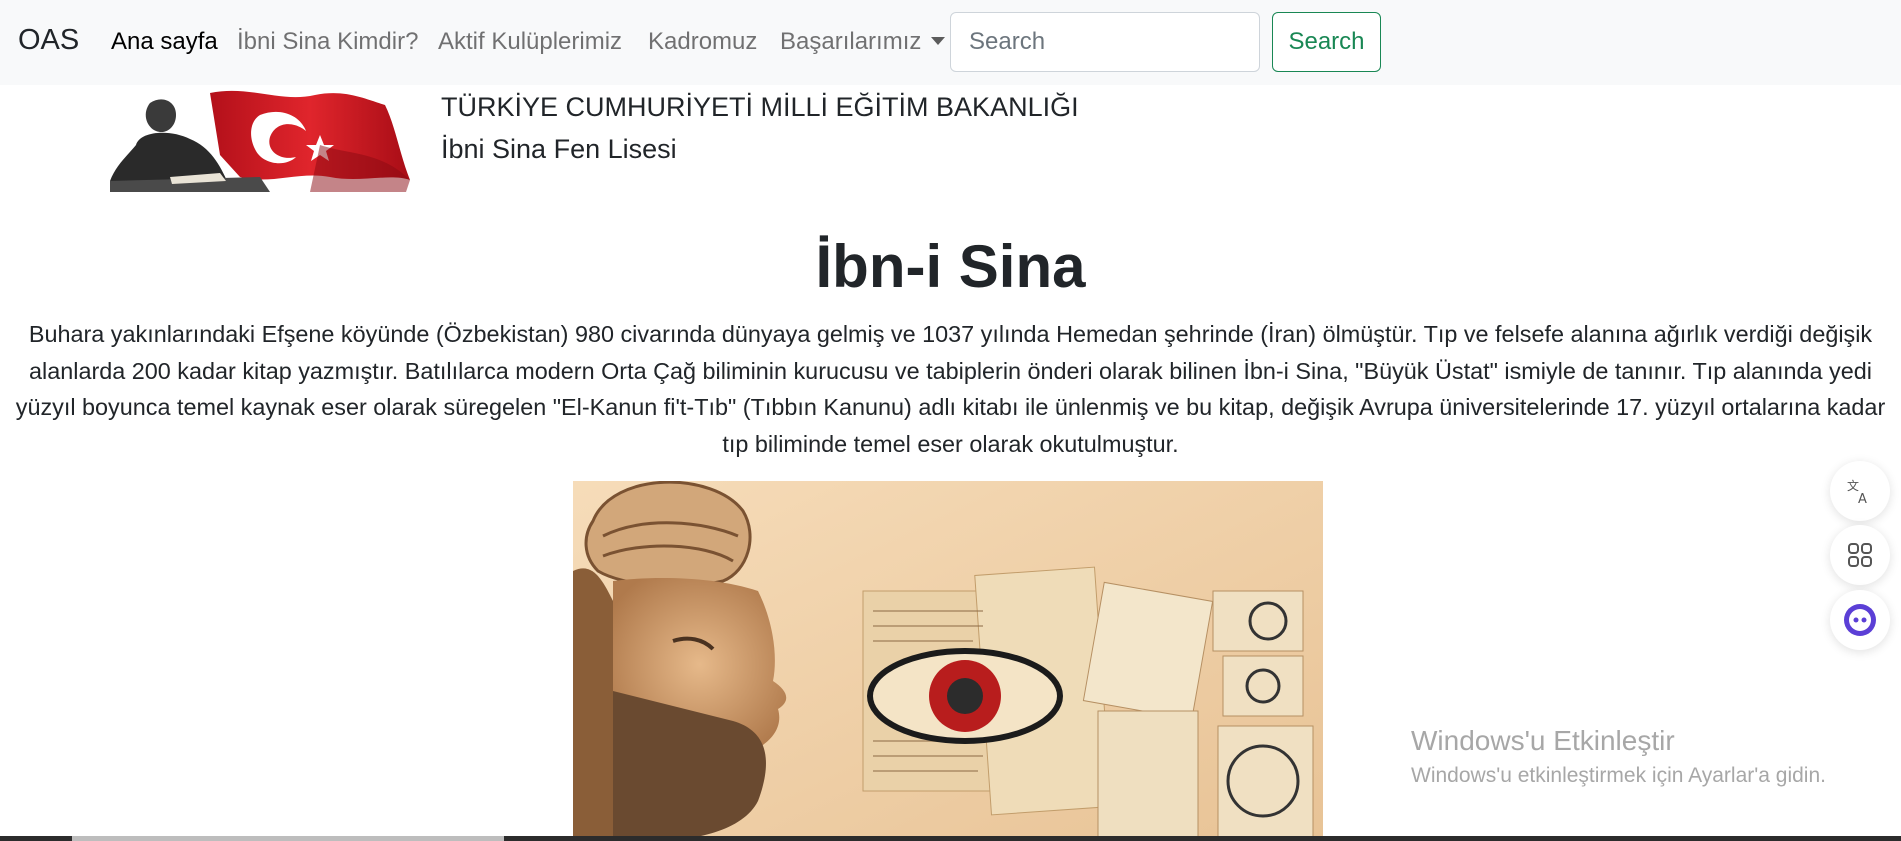 This screenshot has width=1901, height=841. Describe the element at coordinates (530, 42) in the screenshot. I see `nav-link-aktif-kuluplerimiz: Aktif Kulüplerimiz` at that location.